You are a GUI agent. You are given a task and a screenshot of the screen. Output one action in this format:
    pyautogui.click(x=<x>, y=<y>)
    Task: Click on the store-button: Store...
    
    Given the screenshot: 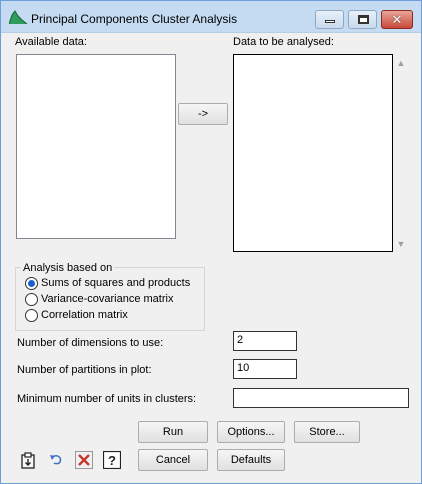 What is the action you would take?
    pyautogui.click(x=327, y=432)
    